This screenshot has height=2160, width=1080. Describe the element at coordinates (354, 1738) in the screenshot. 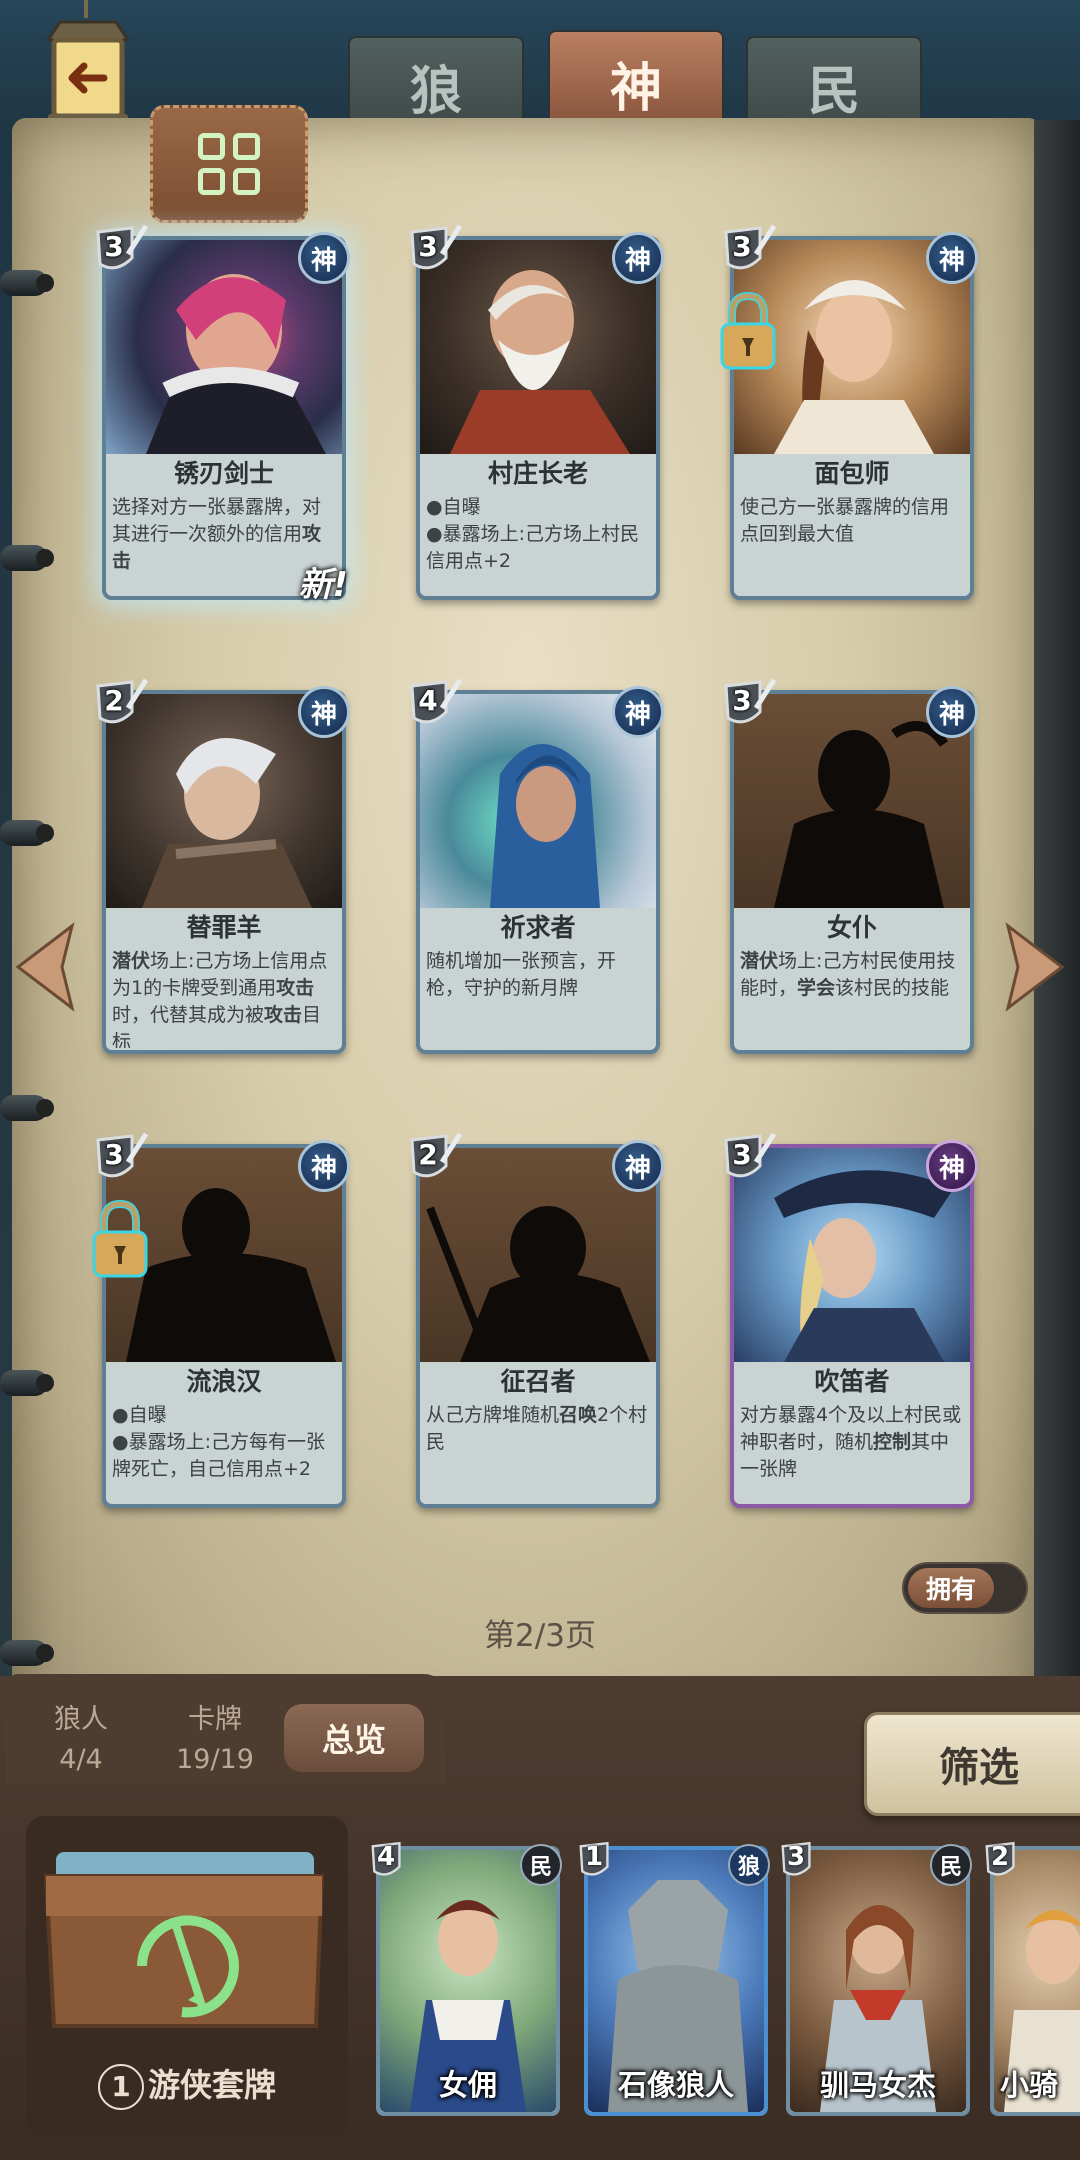

I see `overview-button: 总览` at that location.